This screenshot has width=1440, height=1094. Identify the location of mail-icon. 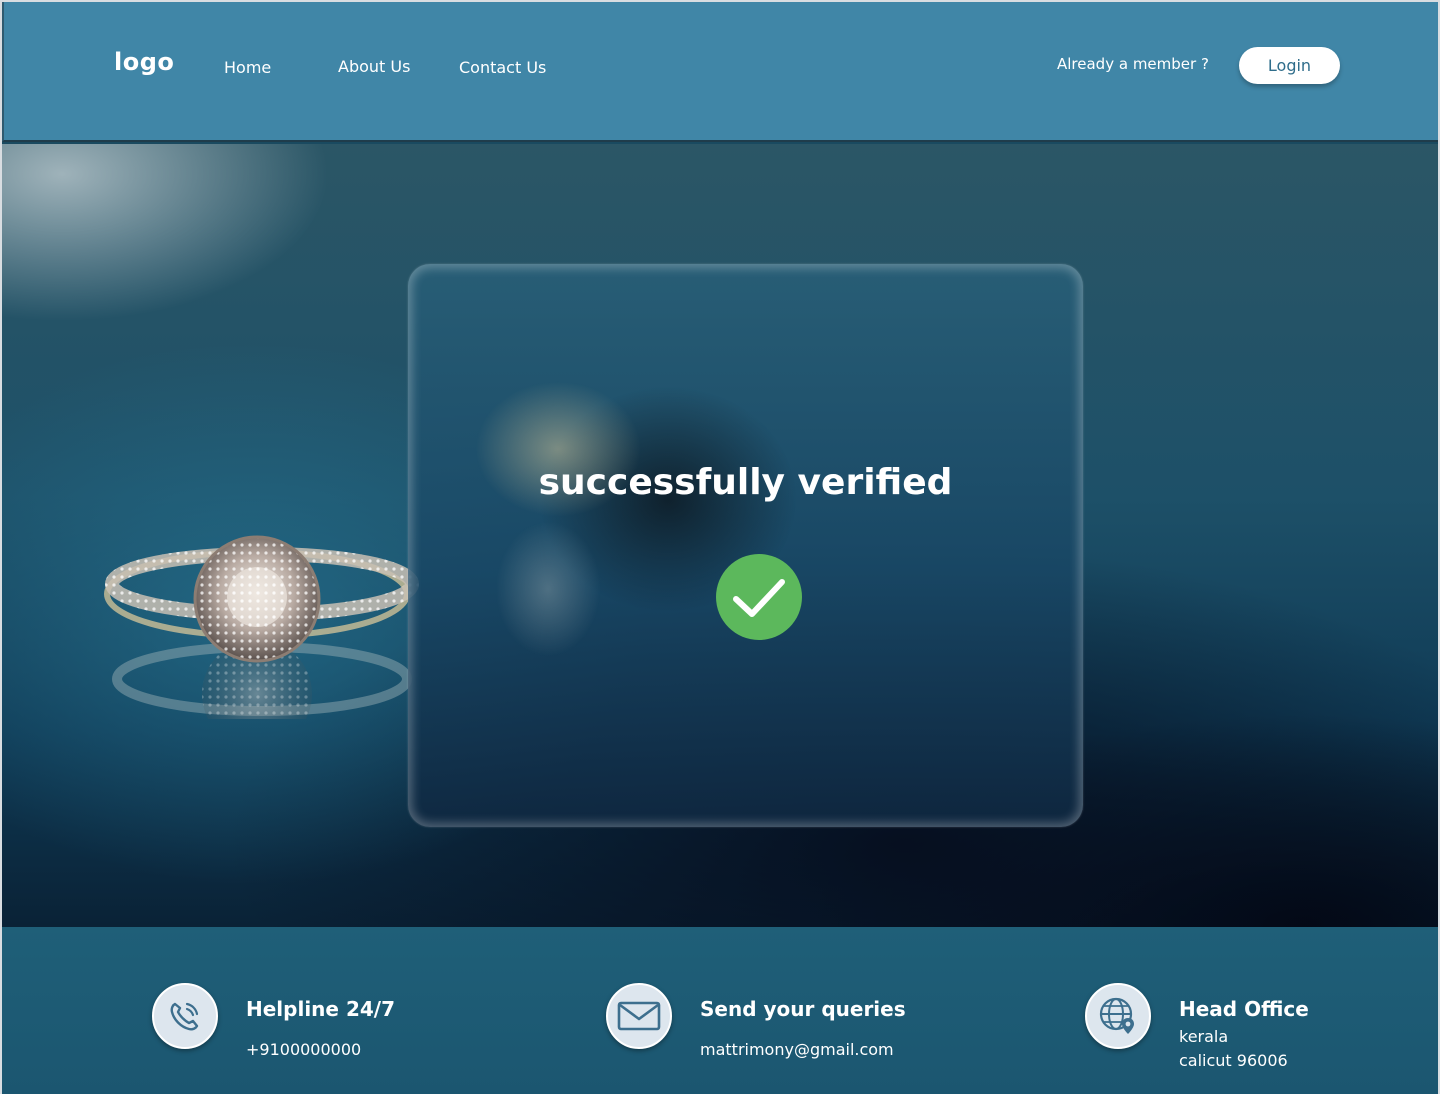
(639, 1016).